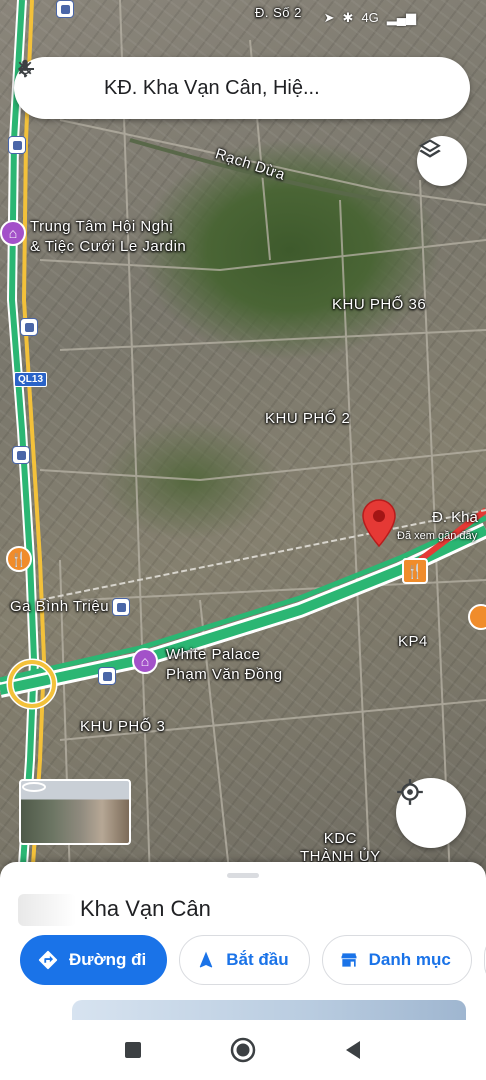 The height and width of the screenshot is (1080, 486). Describe the element at coordinates (308, 418) in the screenshot. I see `area-label-khu-pho-2: KHU PHỐ 2` at that location.